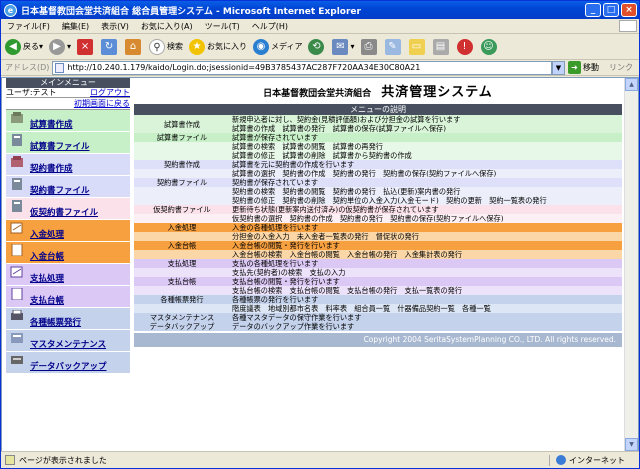 The width and height of the screenshot is (640, 469). What do you see at coordinates (426, 326) in the screenshot?
I see `row-description: データのバックアップ作業を行います` at bounding box center [426, 326].